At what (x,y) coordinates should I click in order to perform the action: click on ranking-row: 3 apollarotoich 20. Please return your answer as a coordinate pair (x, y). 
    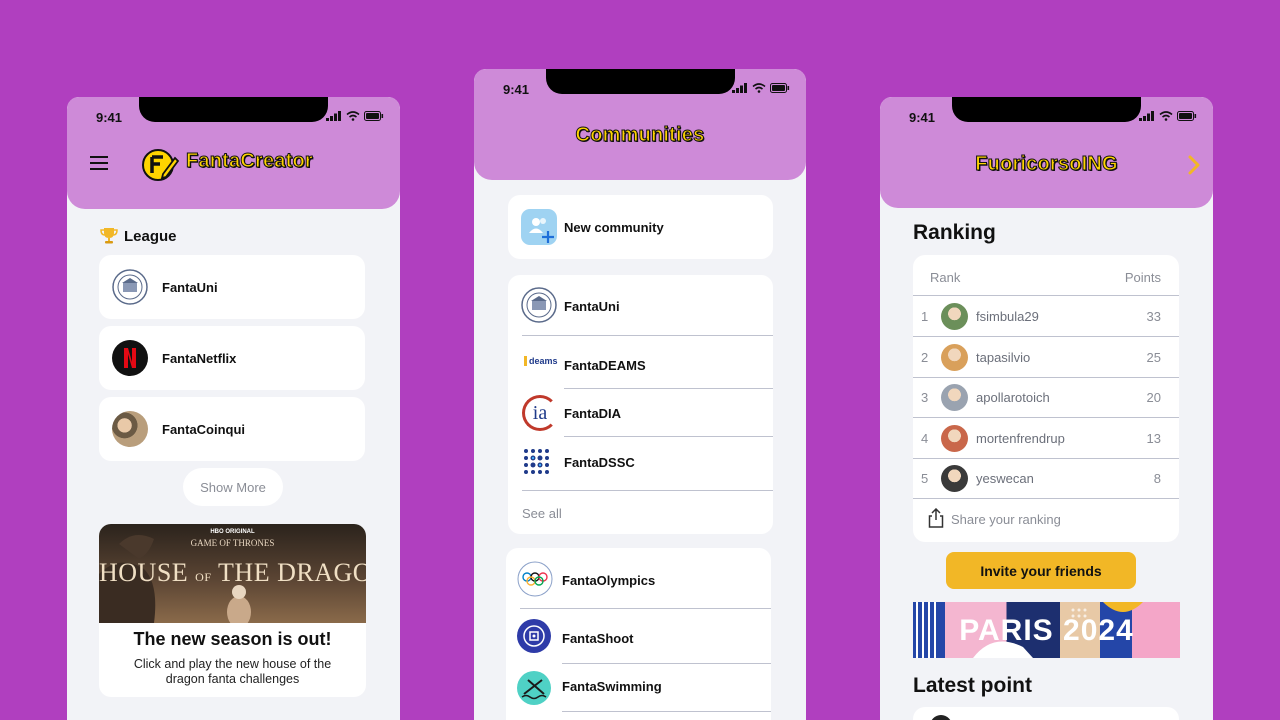
    Looking at the image, I should click on (1046, 397).